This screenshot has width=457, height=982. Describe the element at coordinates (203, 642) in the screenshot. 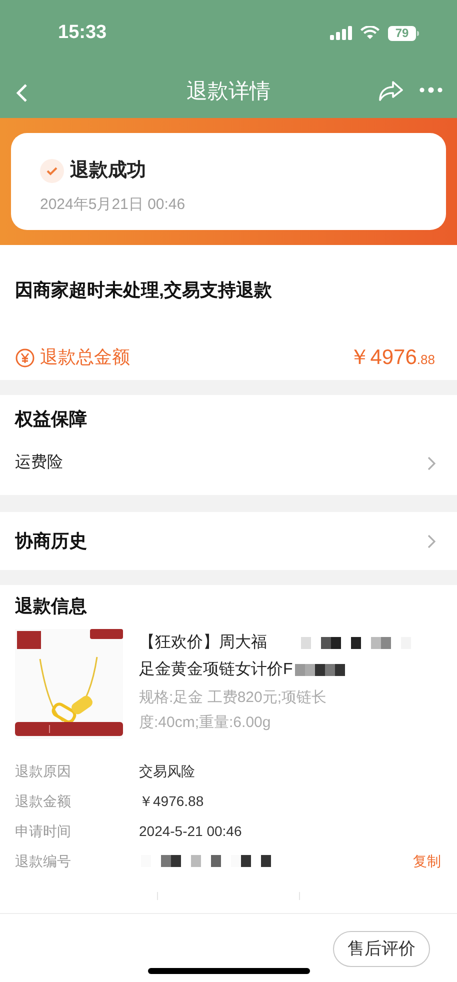

I see `product-title: 【狂欢价】周大福` at that location.